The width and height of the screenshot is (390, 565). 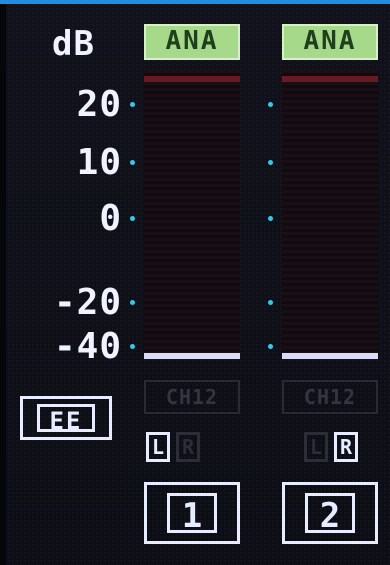 I want to click on scale-label-minus-40: -40, so click(x=87, y=346).